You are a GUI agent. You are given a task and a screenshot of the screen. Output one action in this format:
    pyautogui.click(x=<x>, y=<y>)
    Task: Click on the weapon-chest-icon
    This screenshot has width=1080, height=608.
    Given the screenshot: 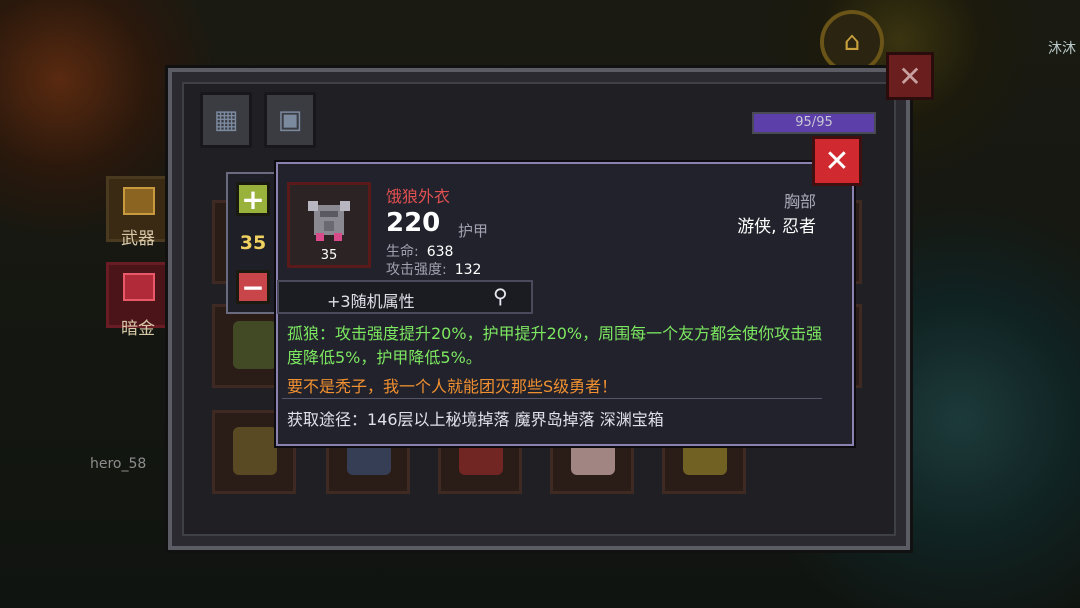 What is the action you would take?
    pyautogui.click(x=139, y=201)
    